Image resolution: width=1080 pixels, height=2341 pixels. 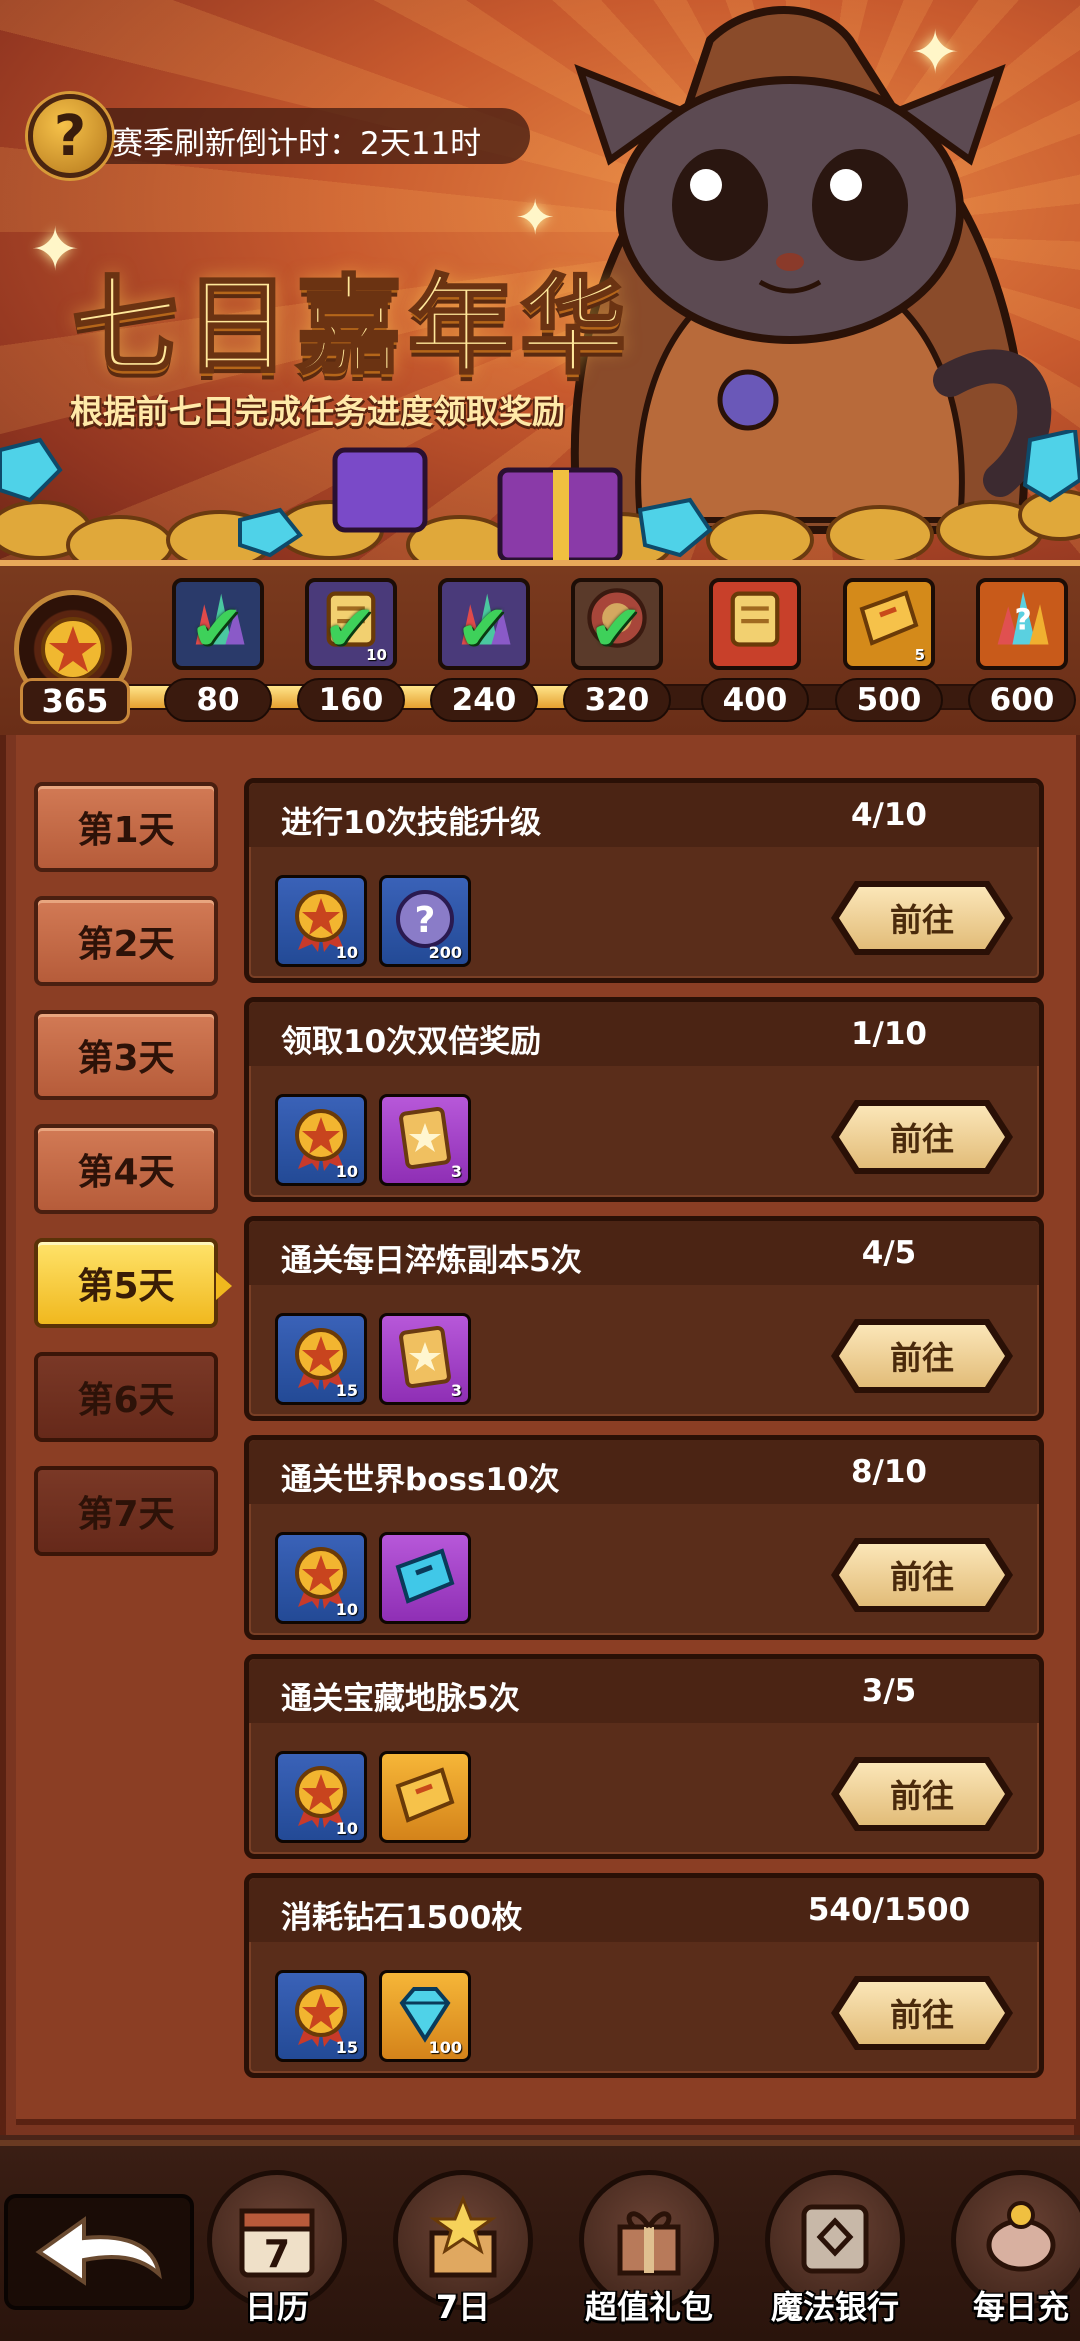 I want to click on nav-item-gift: 超值礼包, so click(x=649, y=2255).